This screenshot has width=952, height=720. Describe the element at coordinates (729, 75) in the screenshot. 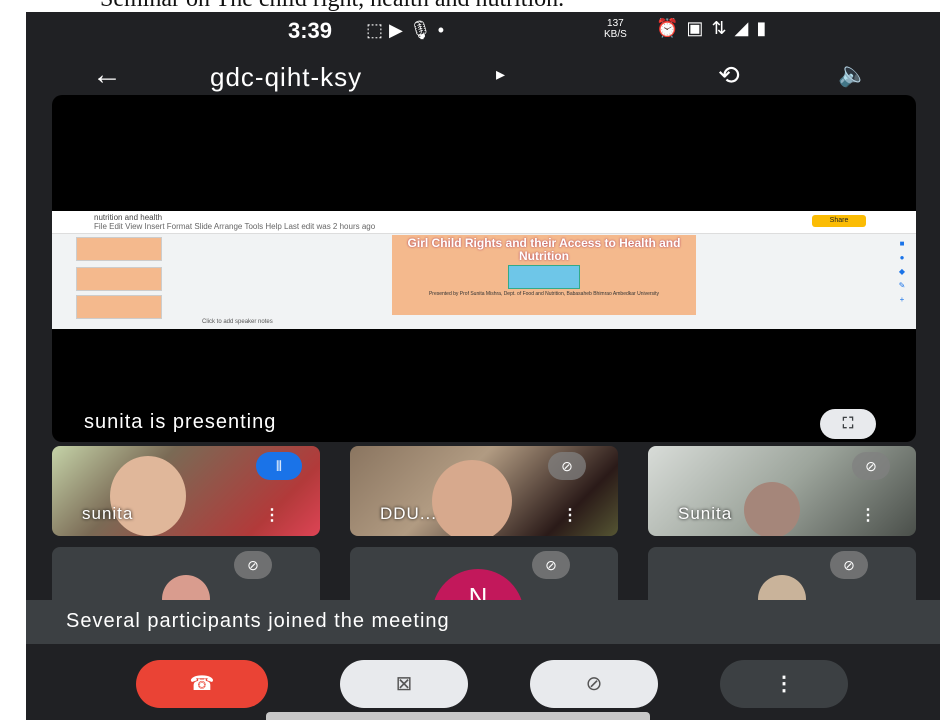

I see `switch-camera-icon: ⟲` at that location.